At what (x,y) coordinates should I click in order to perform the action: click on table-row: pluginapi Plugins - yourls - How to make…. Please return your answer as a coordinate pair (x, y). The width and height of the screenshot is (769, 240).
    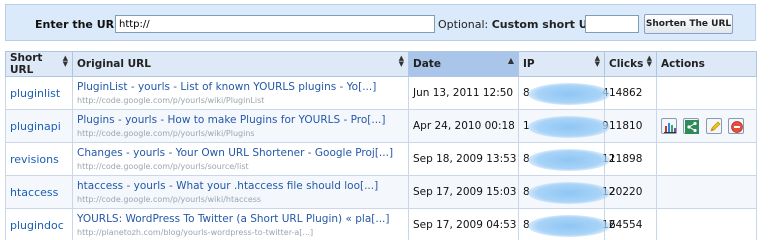
    Looking at the image, I should click on (381, 126).